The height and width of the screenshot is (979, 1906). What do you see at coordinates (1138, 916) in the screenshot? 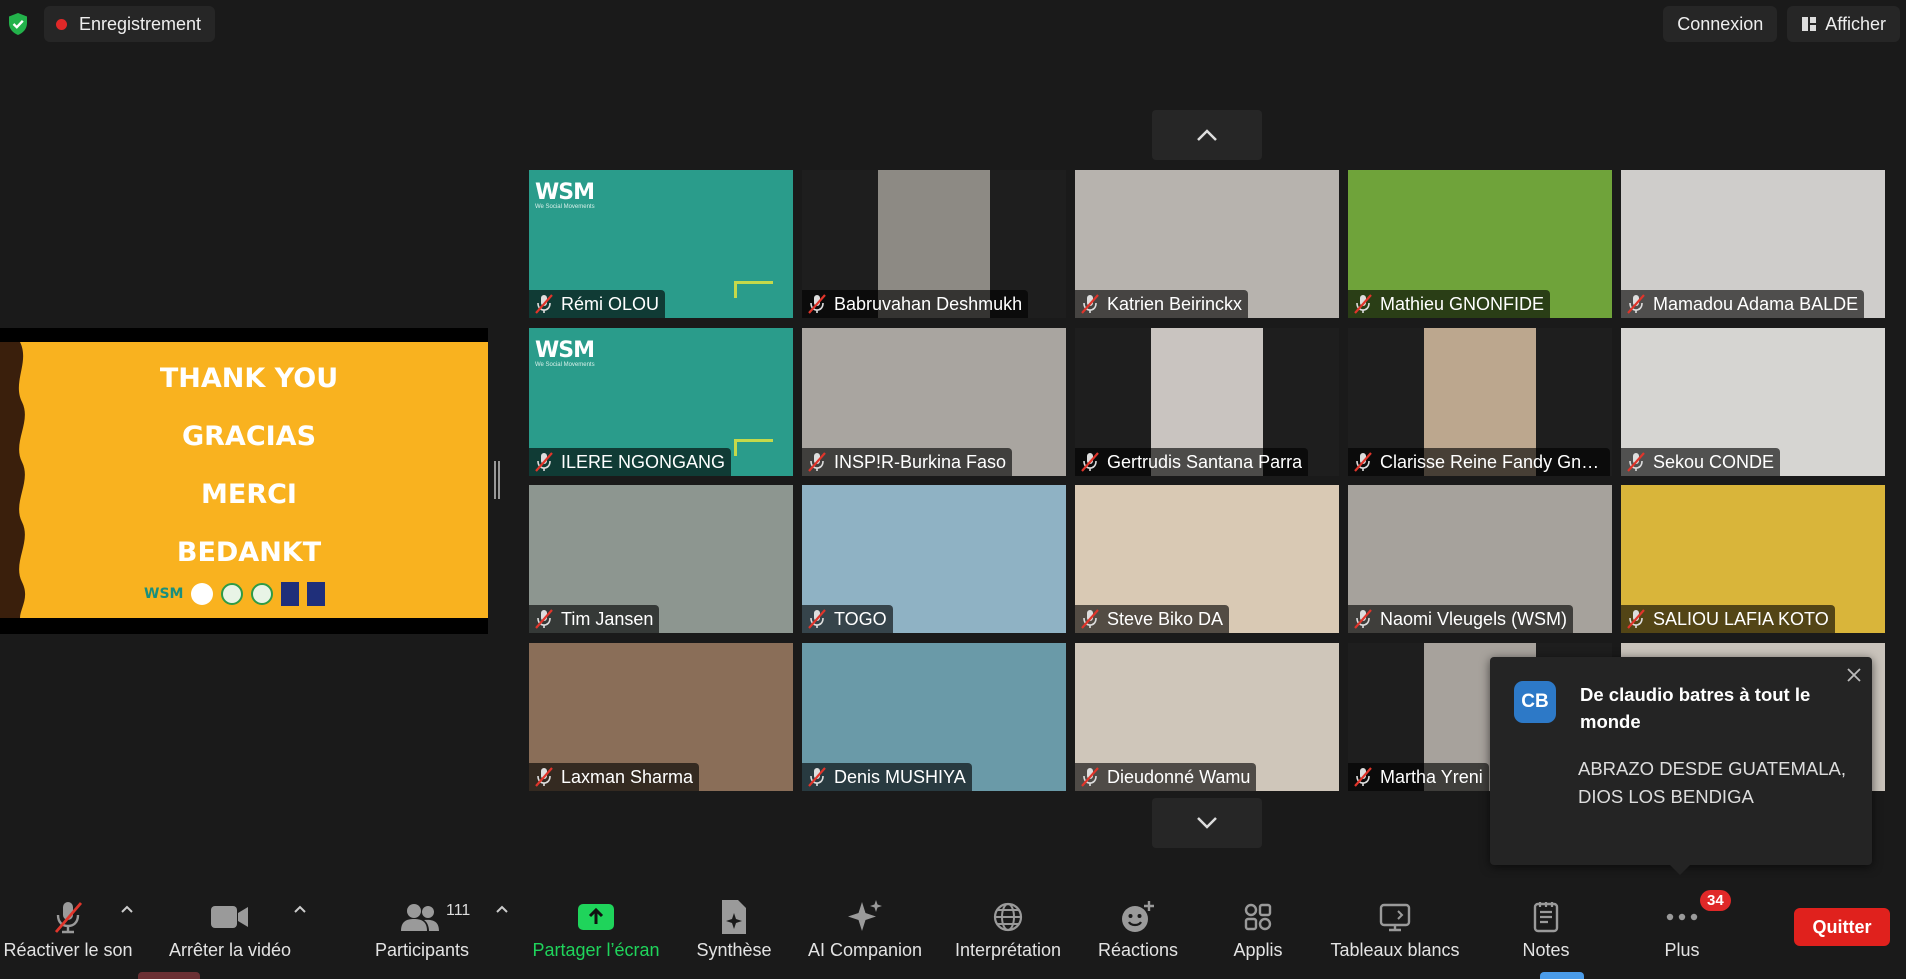
I see `reaction-emoji-icon` at bounding box center [1138, 916].